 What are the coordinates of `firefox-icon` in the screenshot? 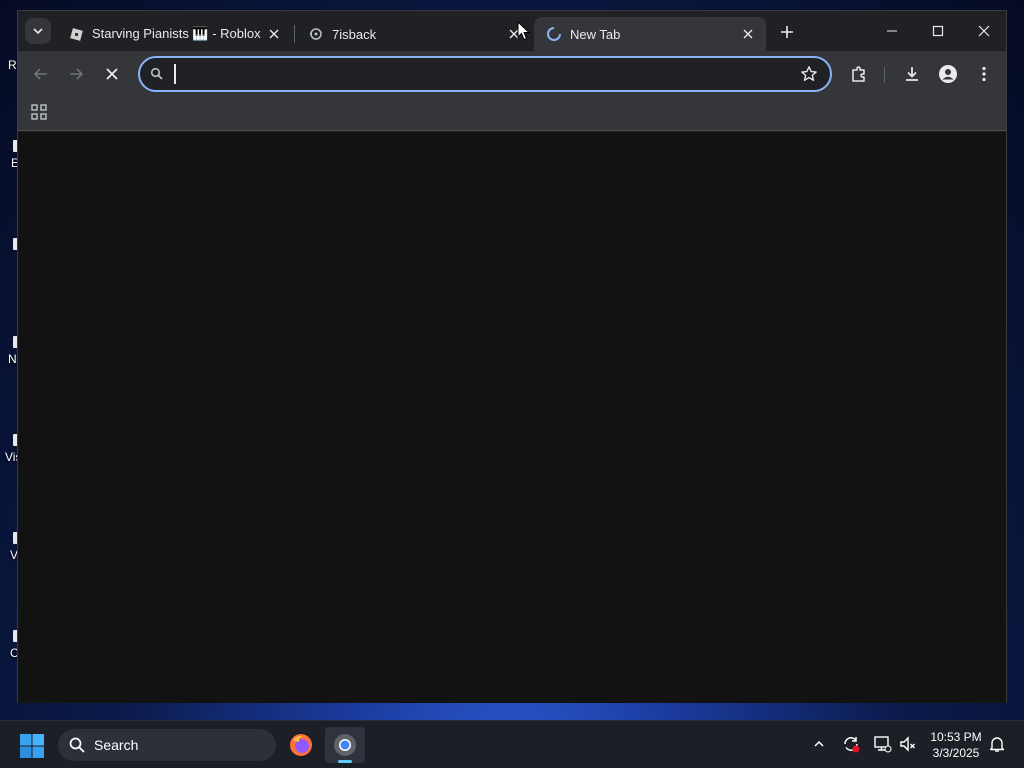 It's located at (301, 745).